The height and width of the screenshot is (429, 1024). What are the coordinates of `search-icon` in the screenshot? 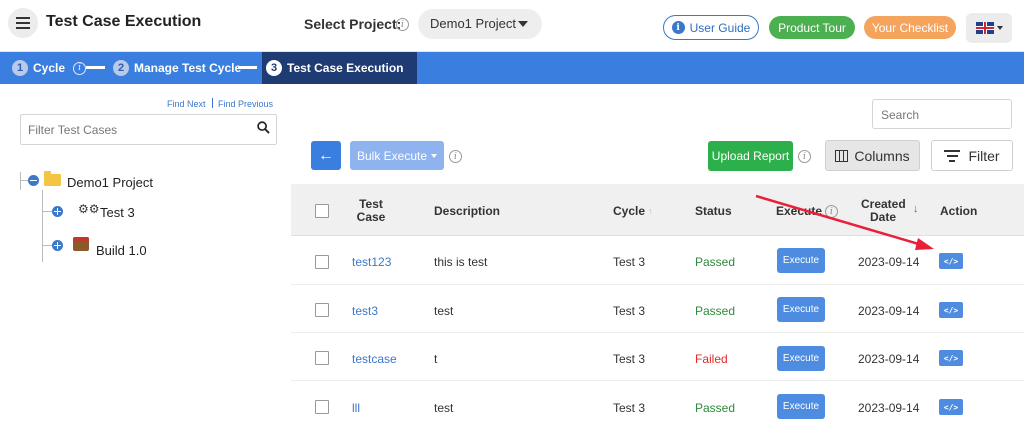 It's located at (263, 127).